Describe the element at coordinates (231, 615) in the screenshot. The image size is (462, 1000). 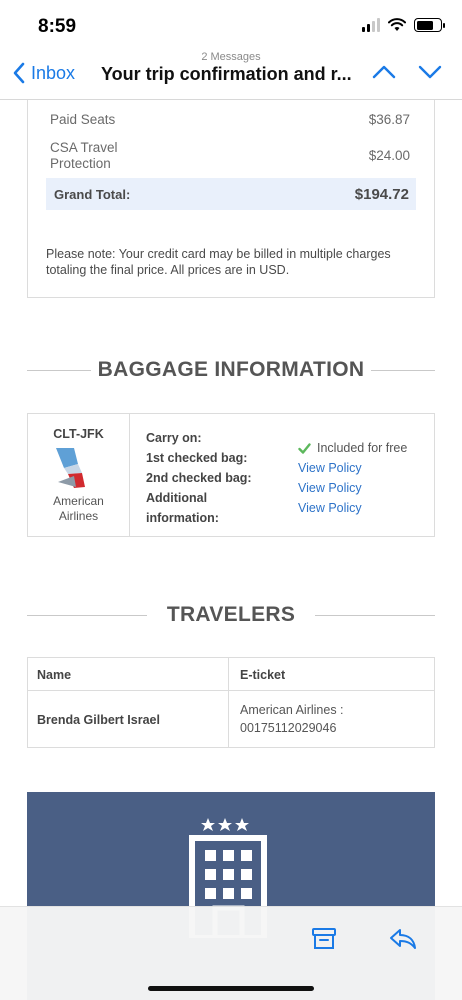
I see `travelers-section-heading: TRAVELERS` at that location.